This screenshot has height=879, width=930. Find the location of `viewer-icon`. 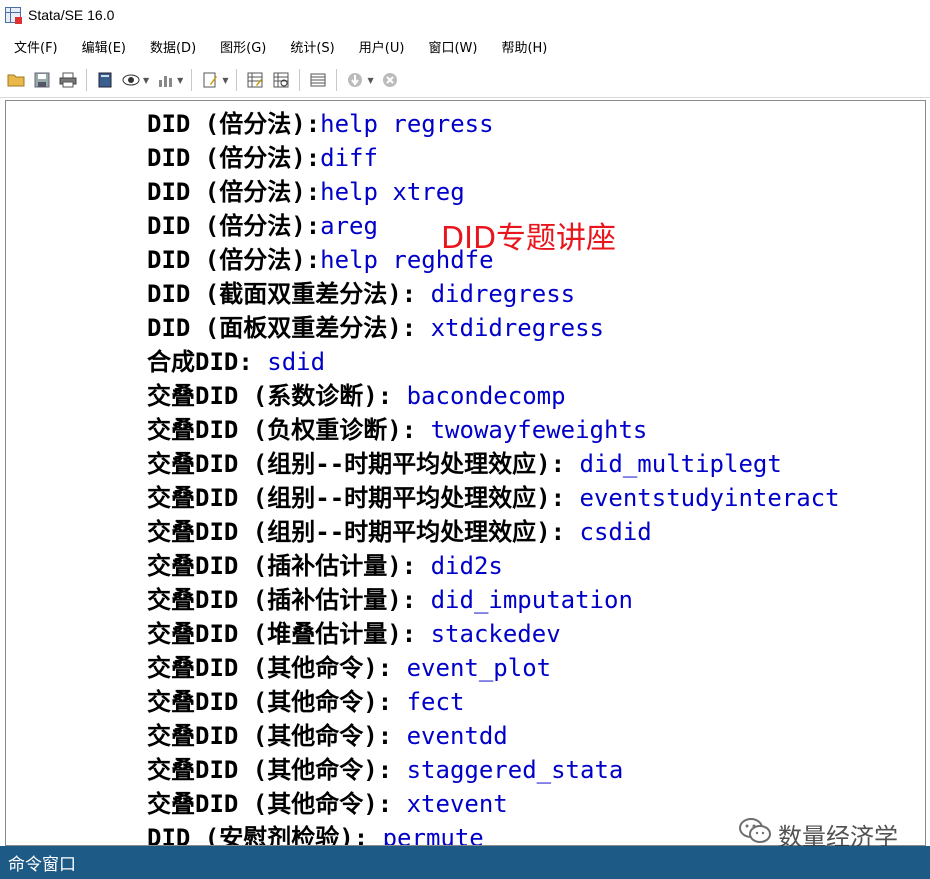

viewer-icon is located at coordinates (131, 80).